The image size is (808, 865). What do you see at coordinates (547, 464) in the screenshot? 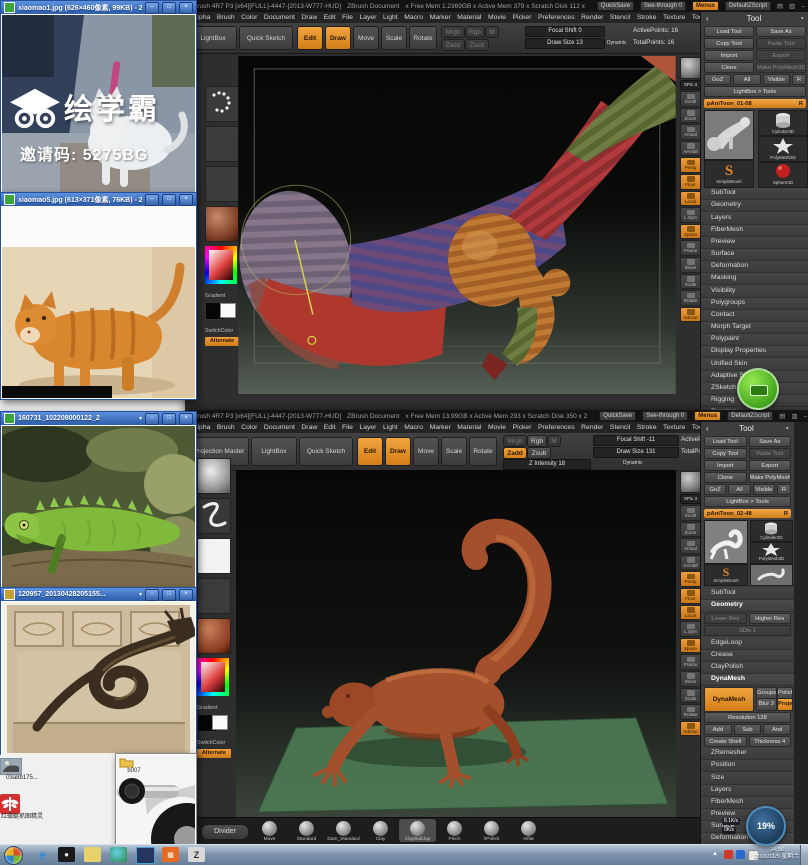
I see `z-intensity-slider: Z Intensity 18` at bounding box center [547, 464].